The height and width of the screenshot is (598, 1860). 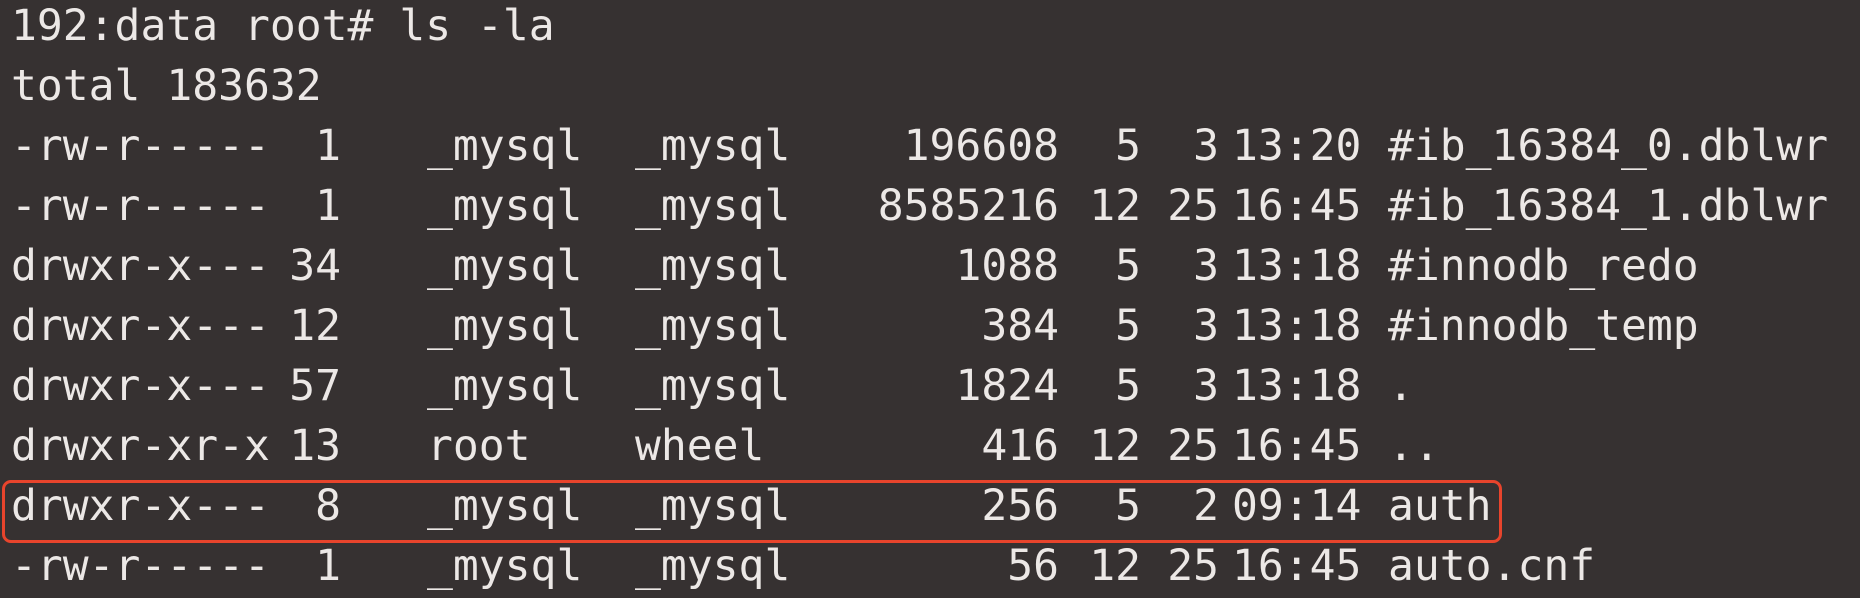 What do you see at coordinates (1543, 326) in the screenshot?
I see `filename: #innodb_temp` at bounding box center [1543, 326].